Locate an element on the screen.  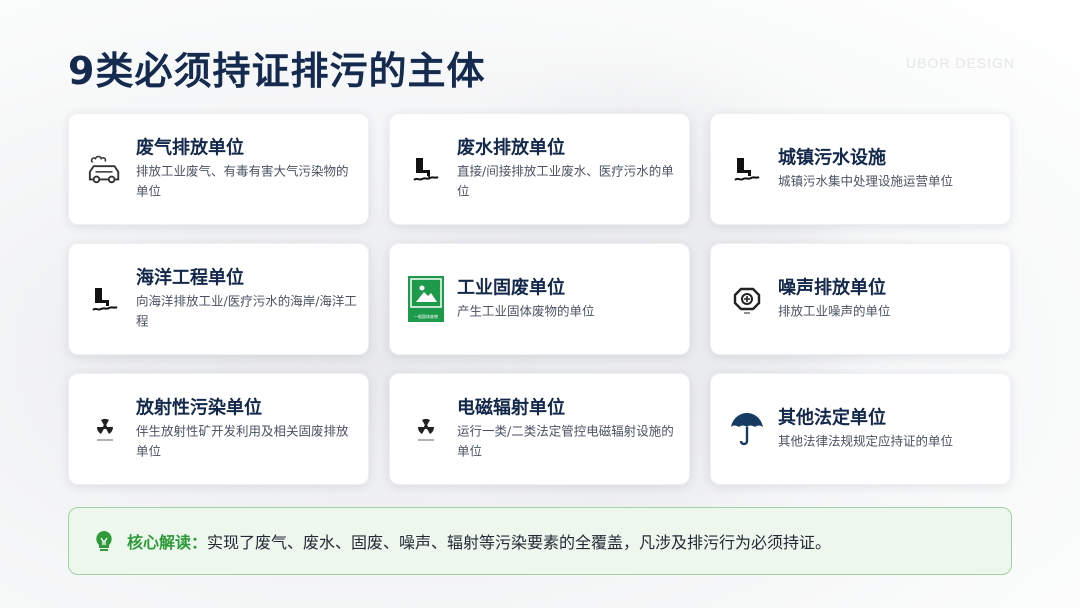
card-wastewater: 废水排放单位 直接/间接排放工业废水、医疗污水的单位 is located at coordinates (539, 169).